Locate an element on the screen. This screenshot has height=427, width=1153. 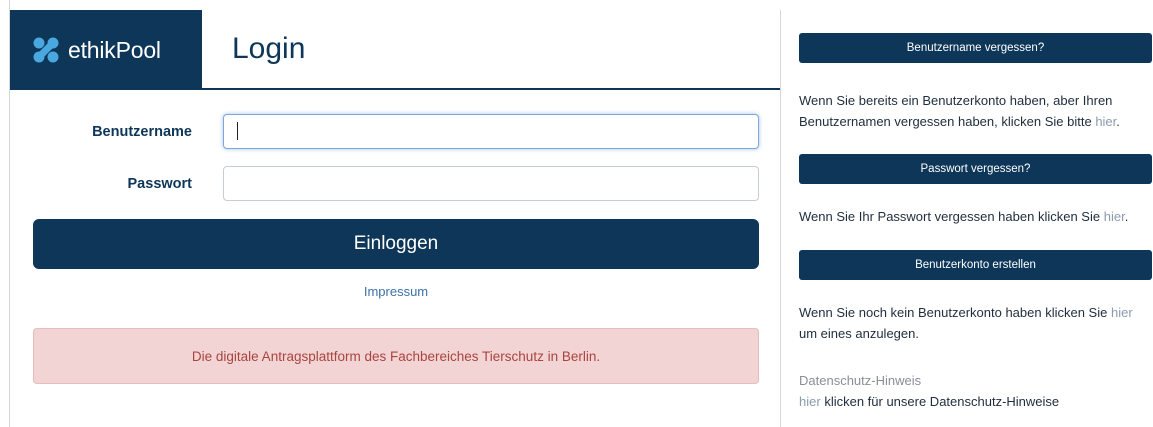
forgot-username-link: hier is located at coordinates (1105, 121).